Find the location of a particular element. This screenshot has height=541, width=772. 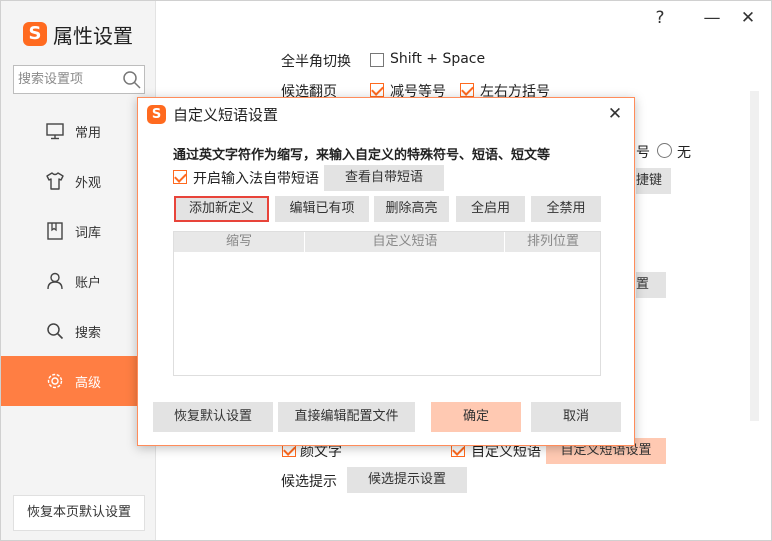

scrollbar is located at coordinates (754, 256).